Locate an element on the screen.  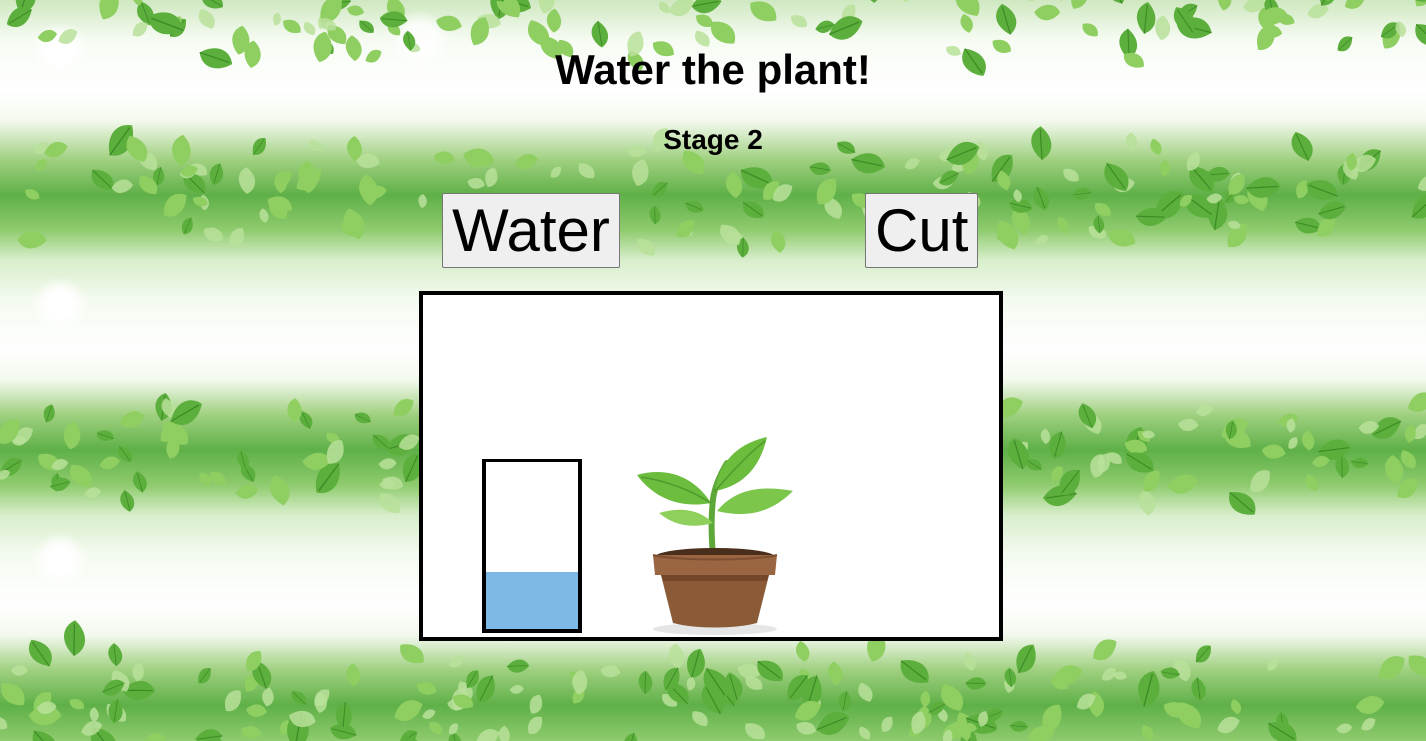
water-level-fill is located at coordinates (532, 600).